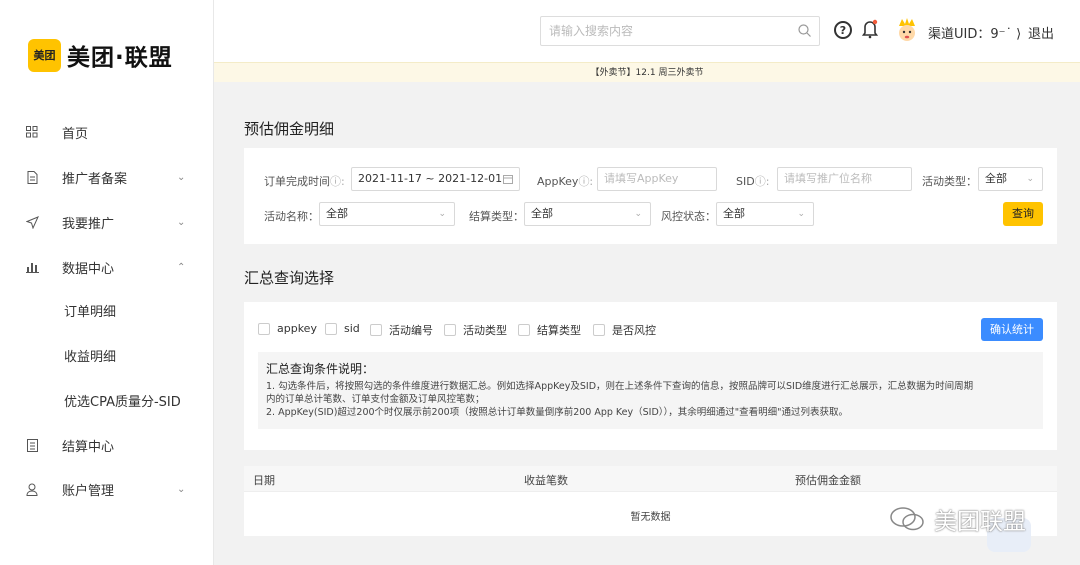 This screenshot has width=1080, height=565. Describe the element at coordinates (387, 214) in the screenshot. I see `activity-name-select: 全部 ⌄` at that location.